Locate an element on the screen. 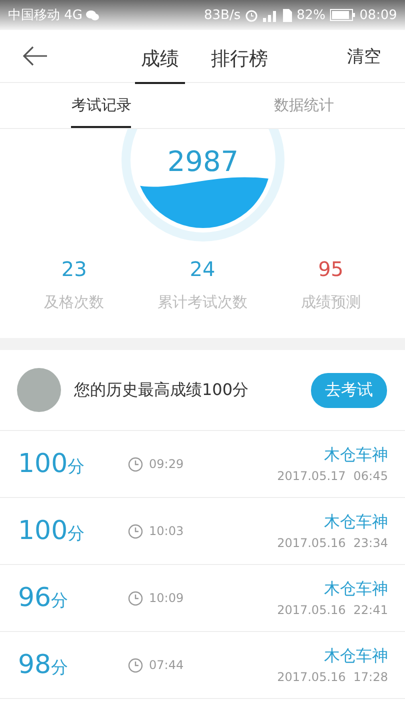 This screenshot has width=405, height=720. total-score: 2987 is located at coordinates (202, 161).